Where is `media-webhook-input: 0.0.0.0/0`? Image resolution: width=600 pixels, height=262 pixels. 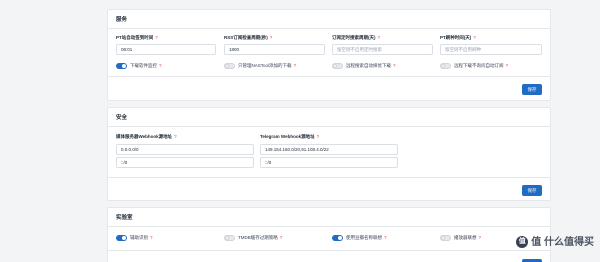 media-webhook-input: 0.0.0.0/0 is located at coordinates (185, 149).